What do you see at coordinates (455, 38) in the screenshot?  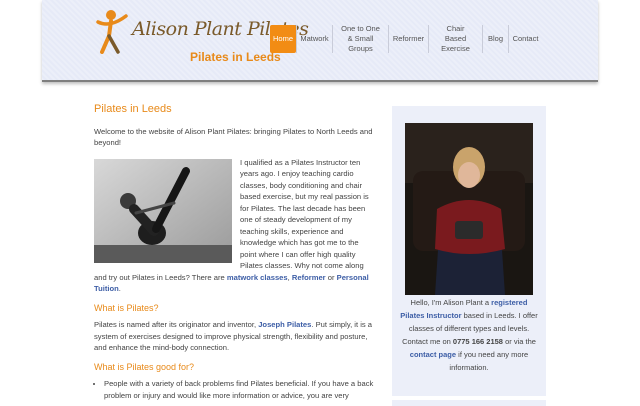 I see `nav-chair-based: Chair Based Exercise` at bounding box center [455, 38].